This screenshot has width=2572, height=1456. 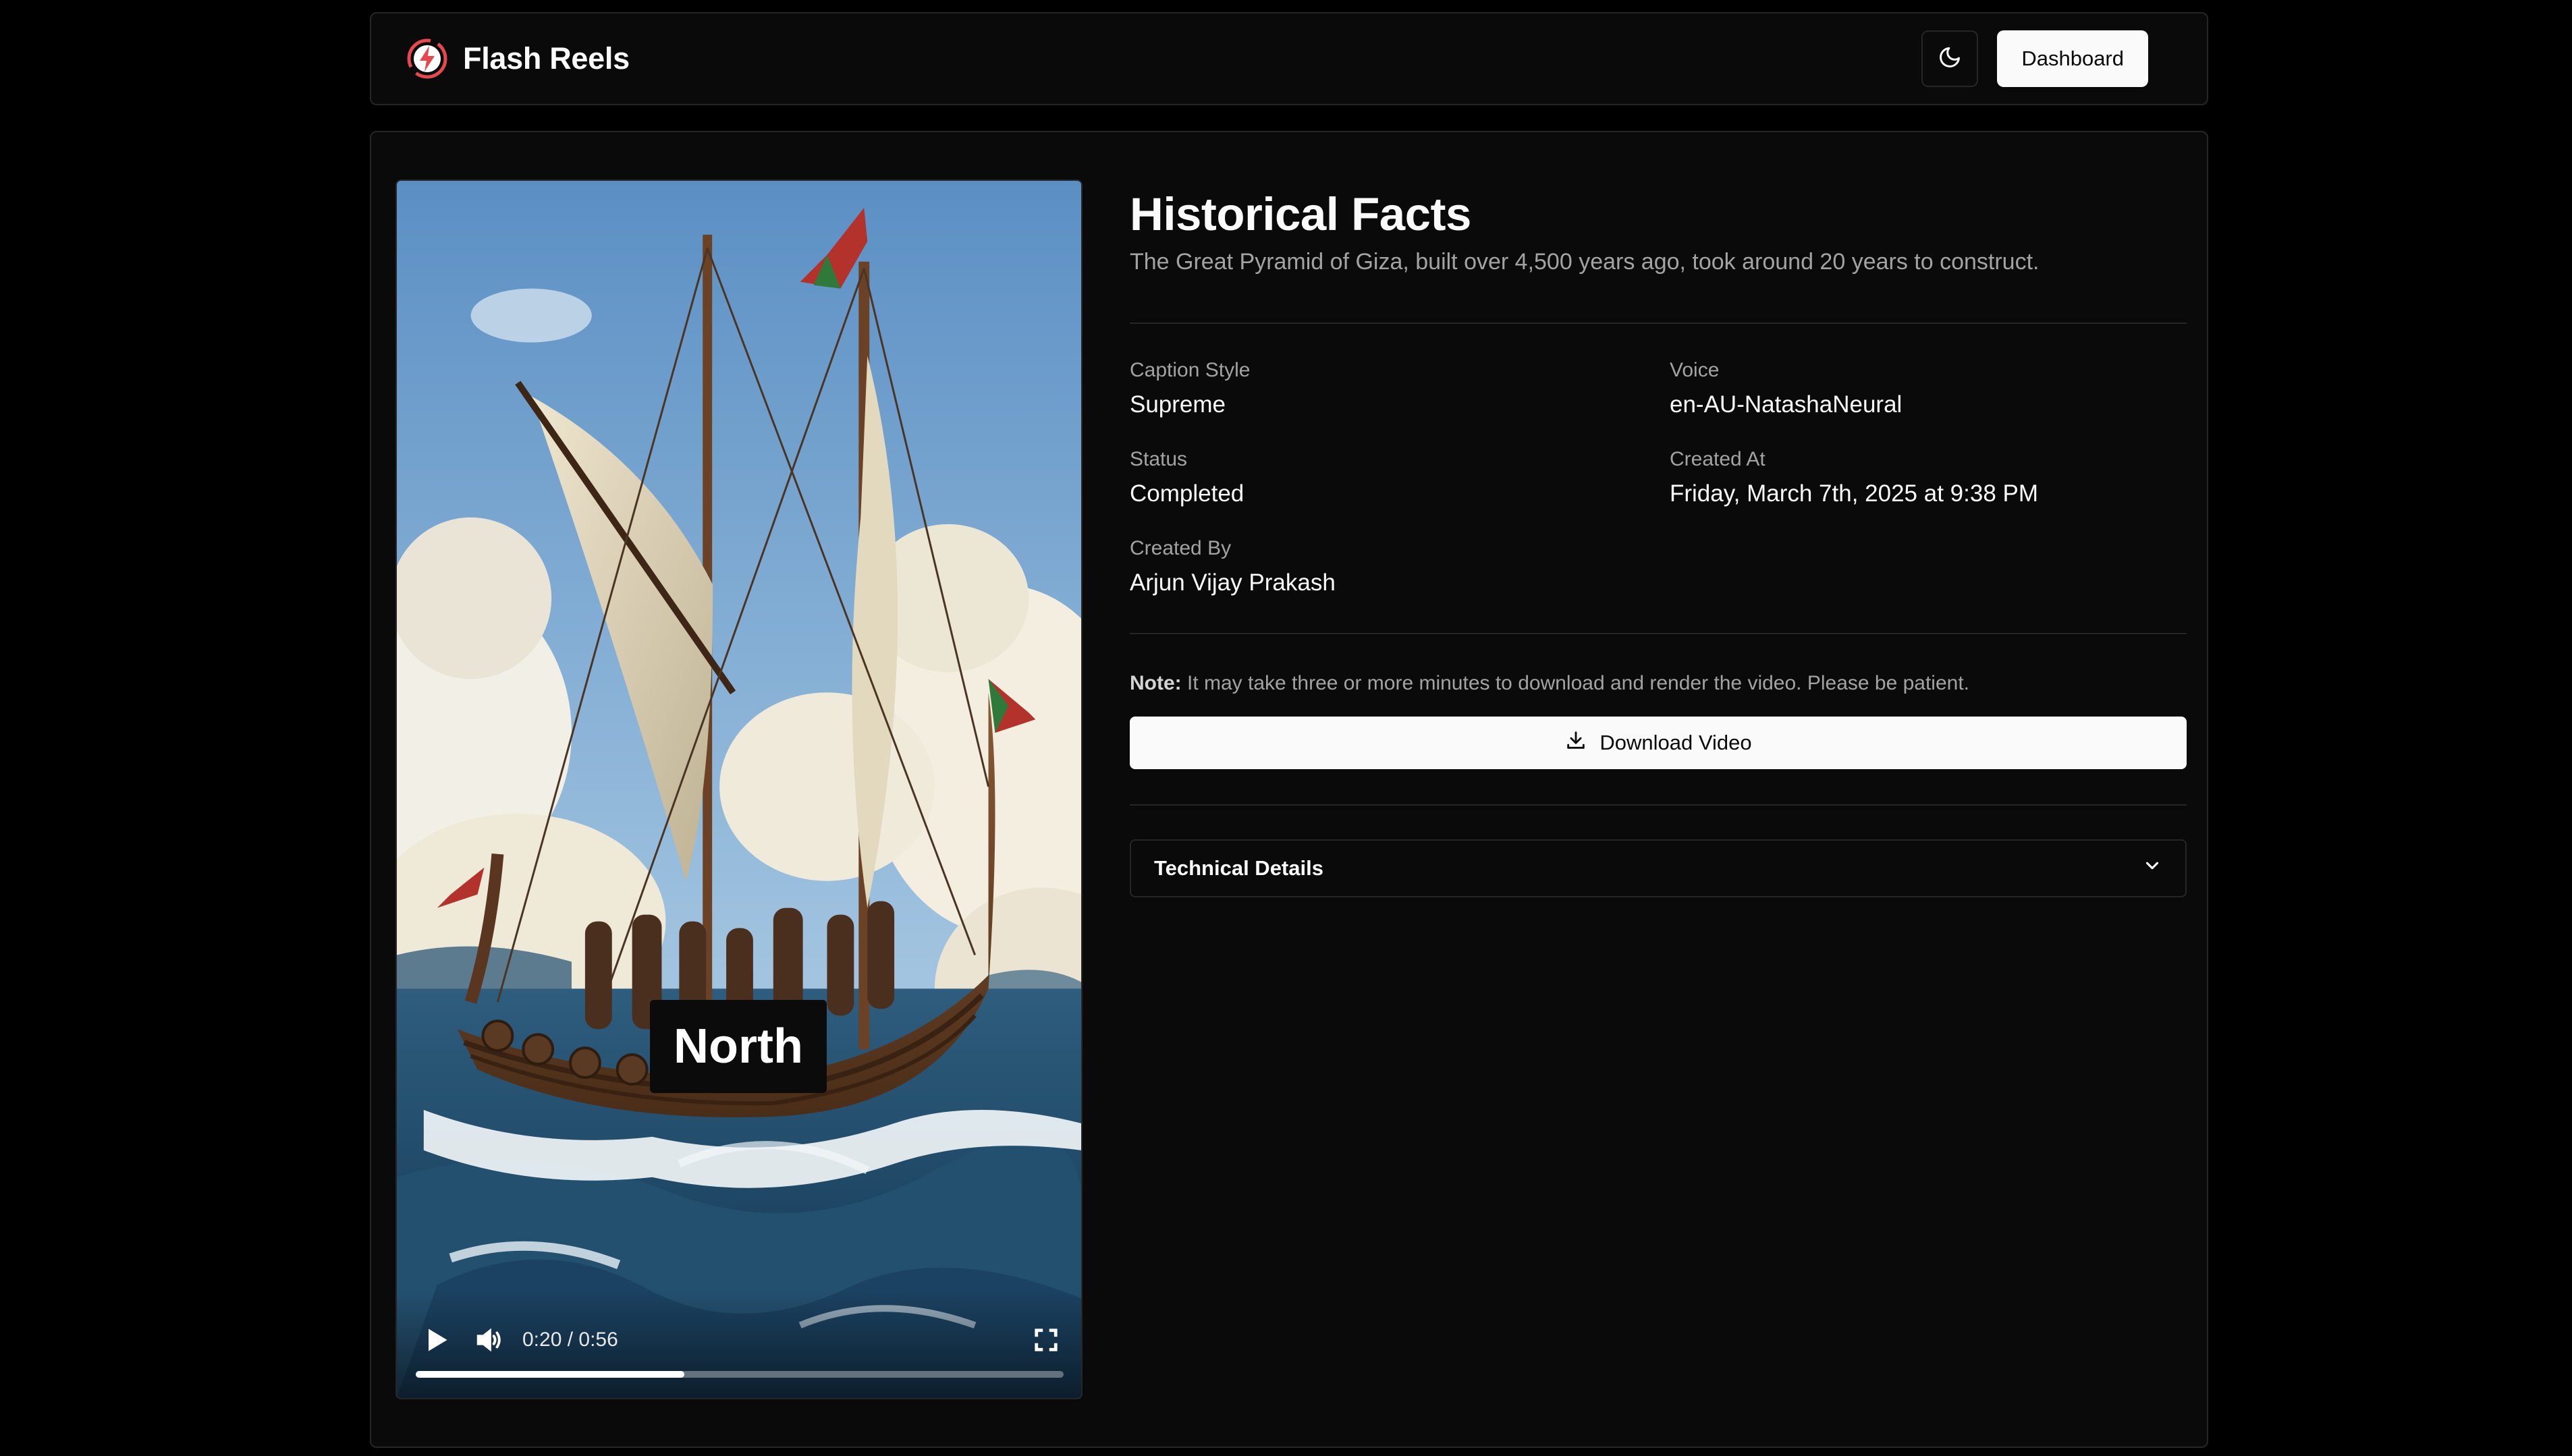 I want to click on field-label: Created By, so click(x=1181, y=548).